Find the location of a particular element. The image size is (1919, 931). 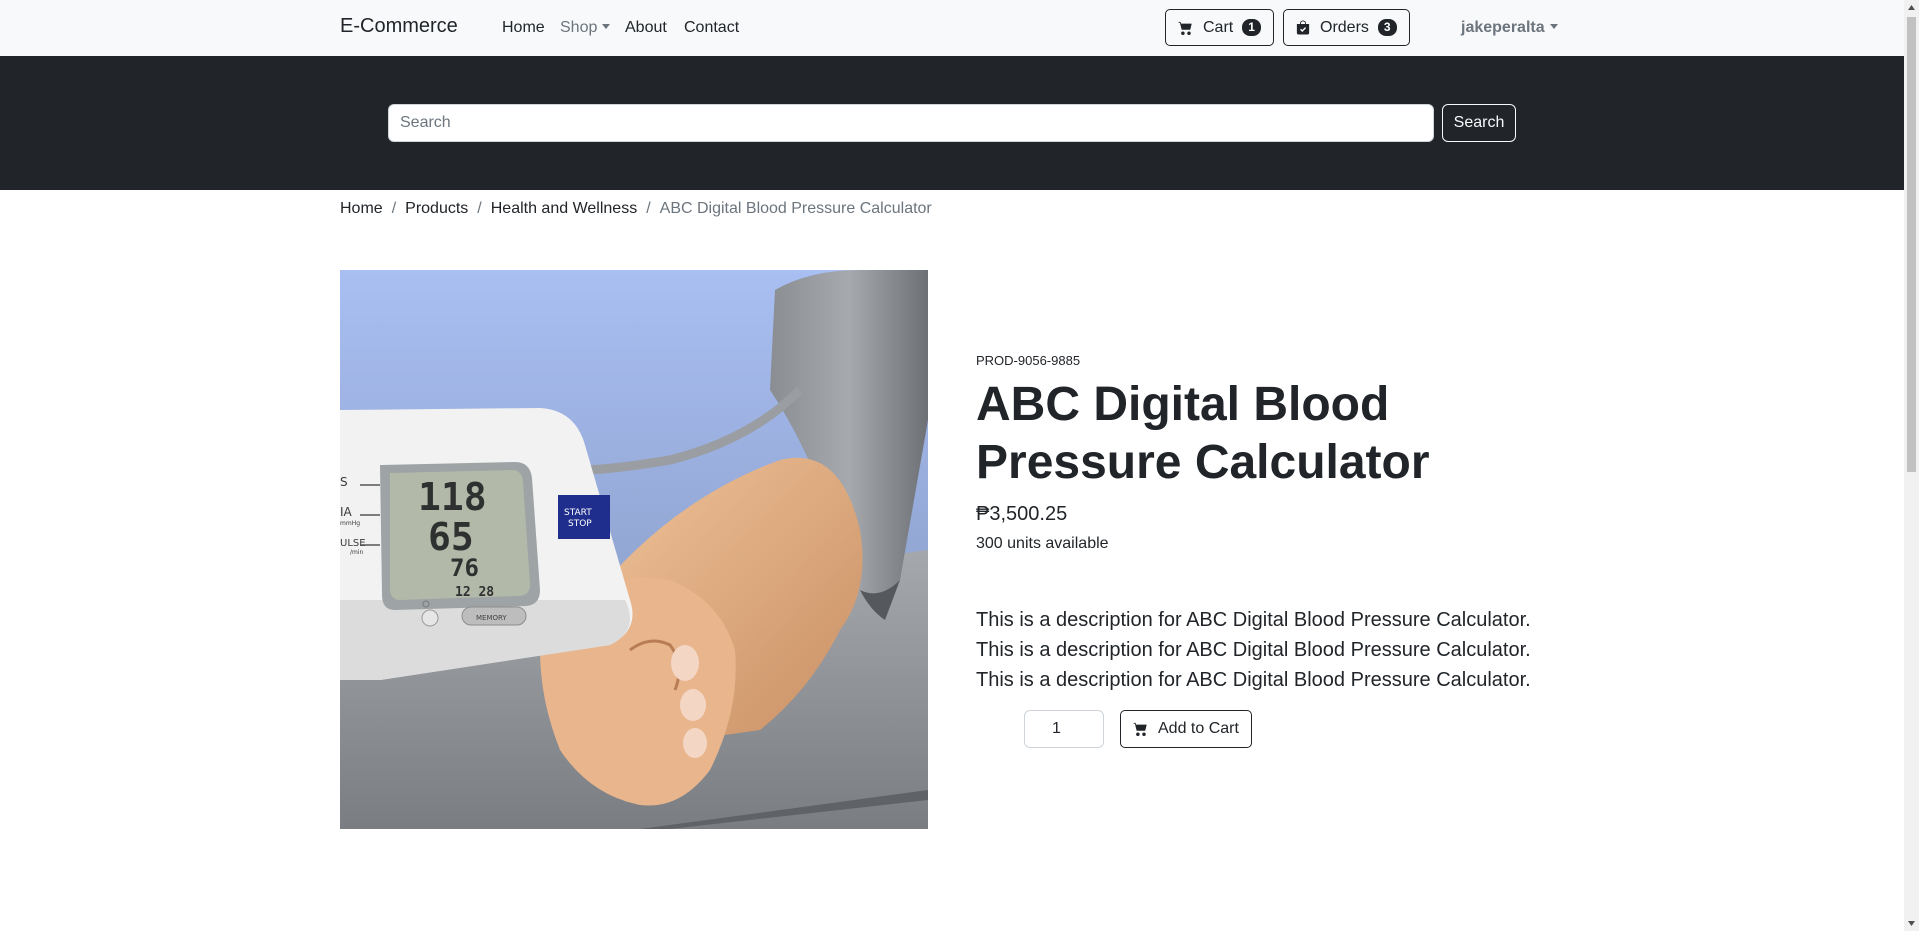

scroll-up-arrow-icon is located at coordinates (1911, 7).